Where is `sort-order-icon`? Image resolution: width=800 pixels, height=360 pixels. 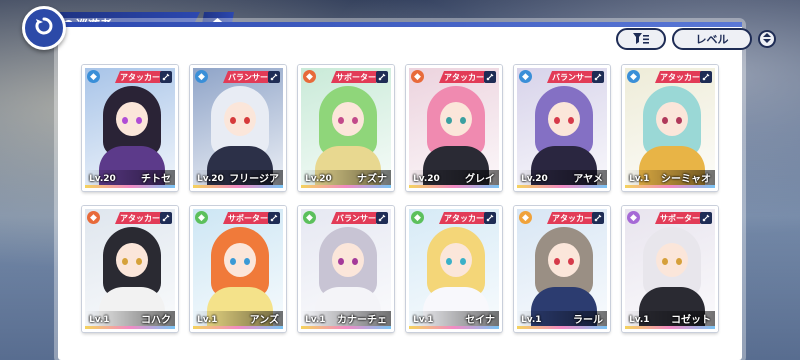
sort-order-icon is located at coordinates (767, 39).